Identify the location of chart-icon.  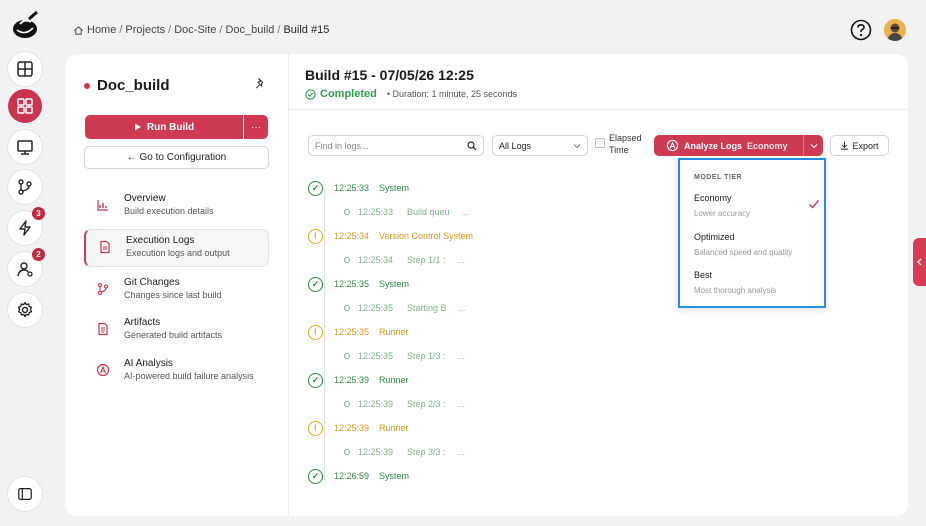
(102, 205).